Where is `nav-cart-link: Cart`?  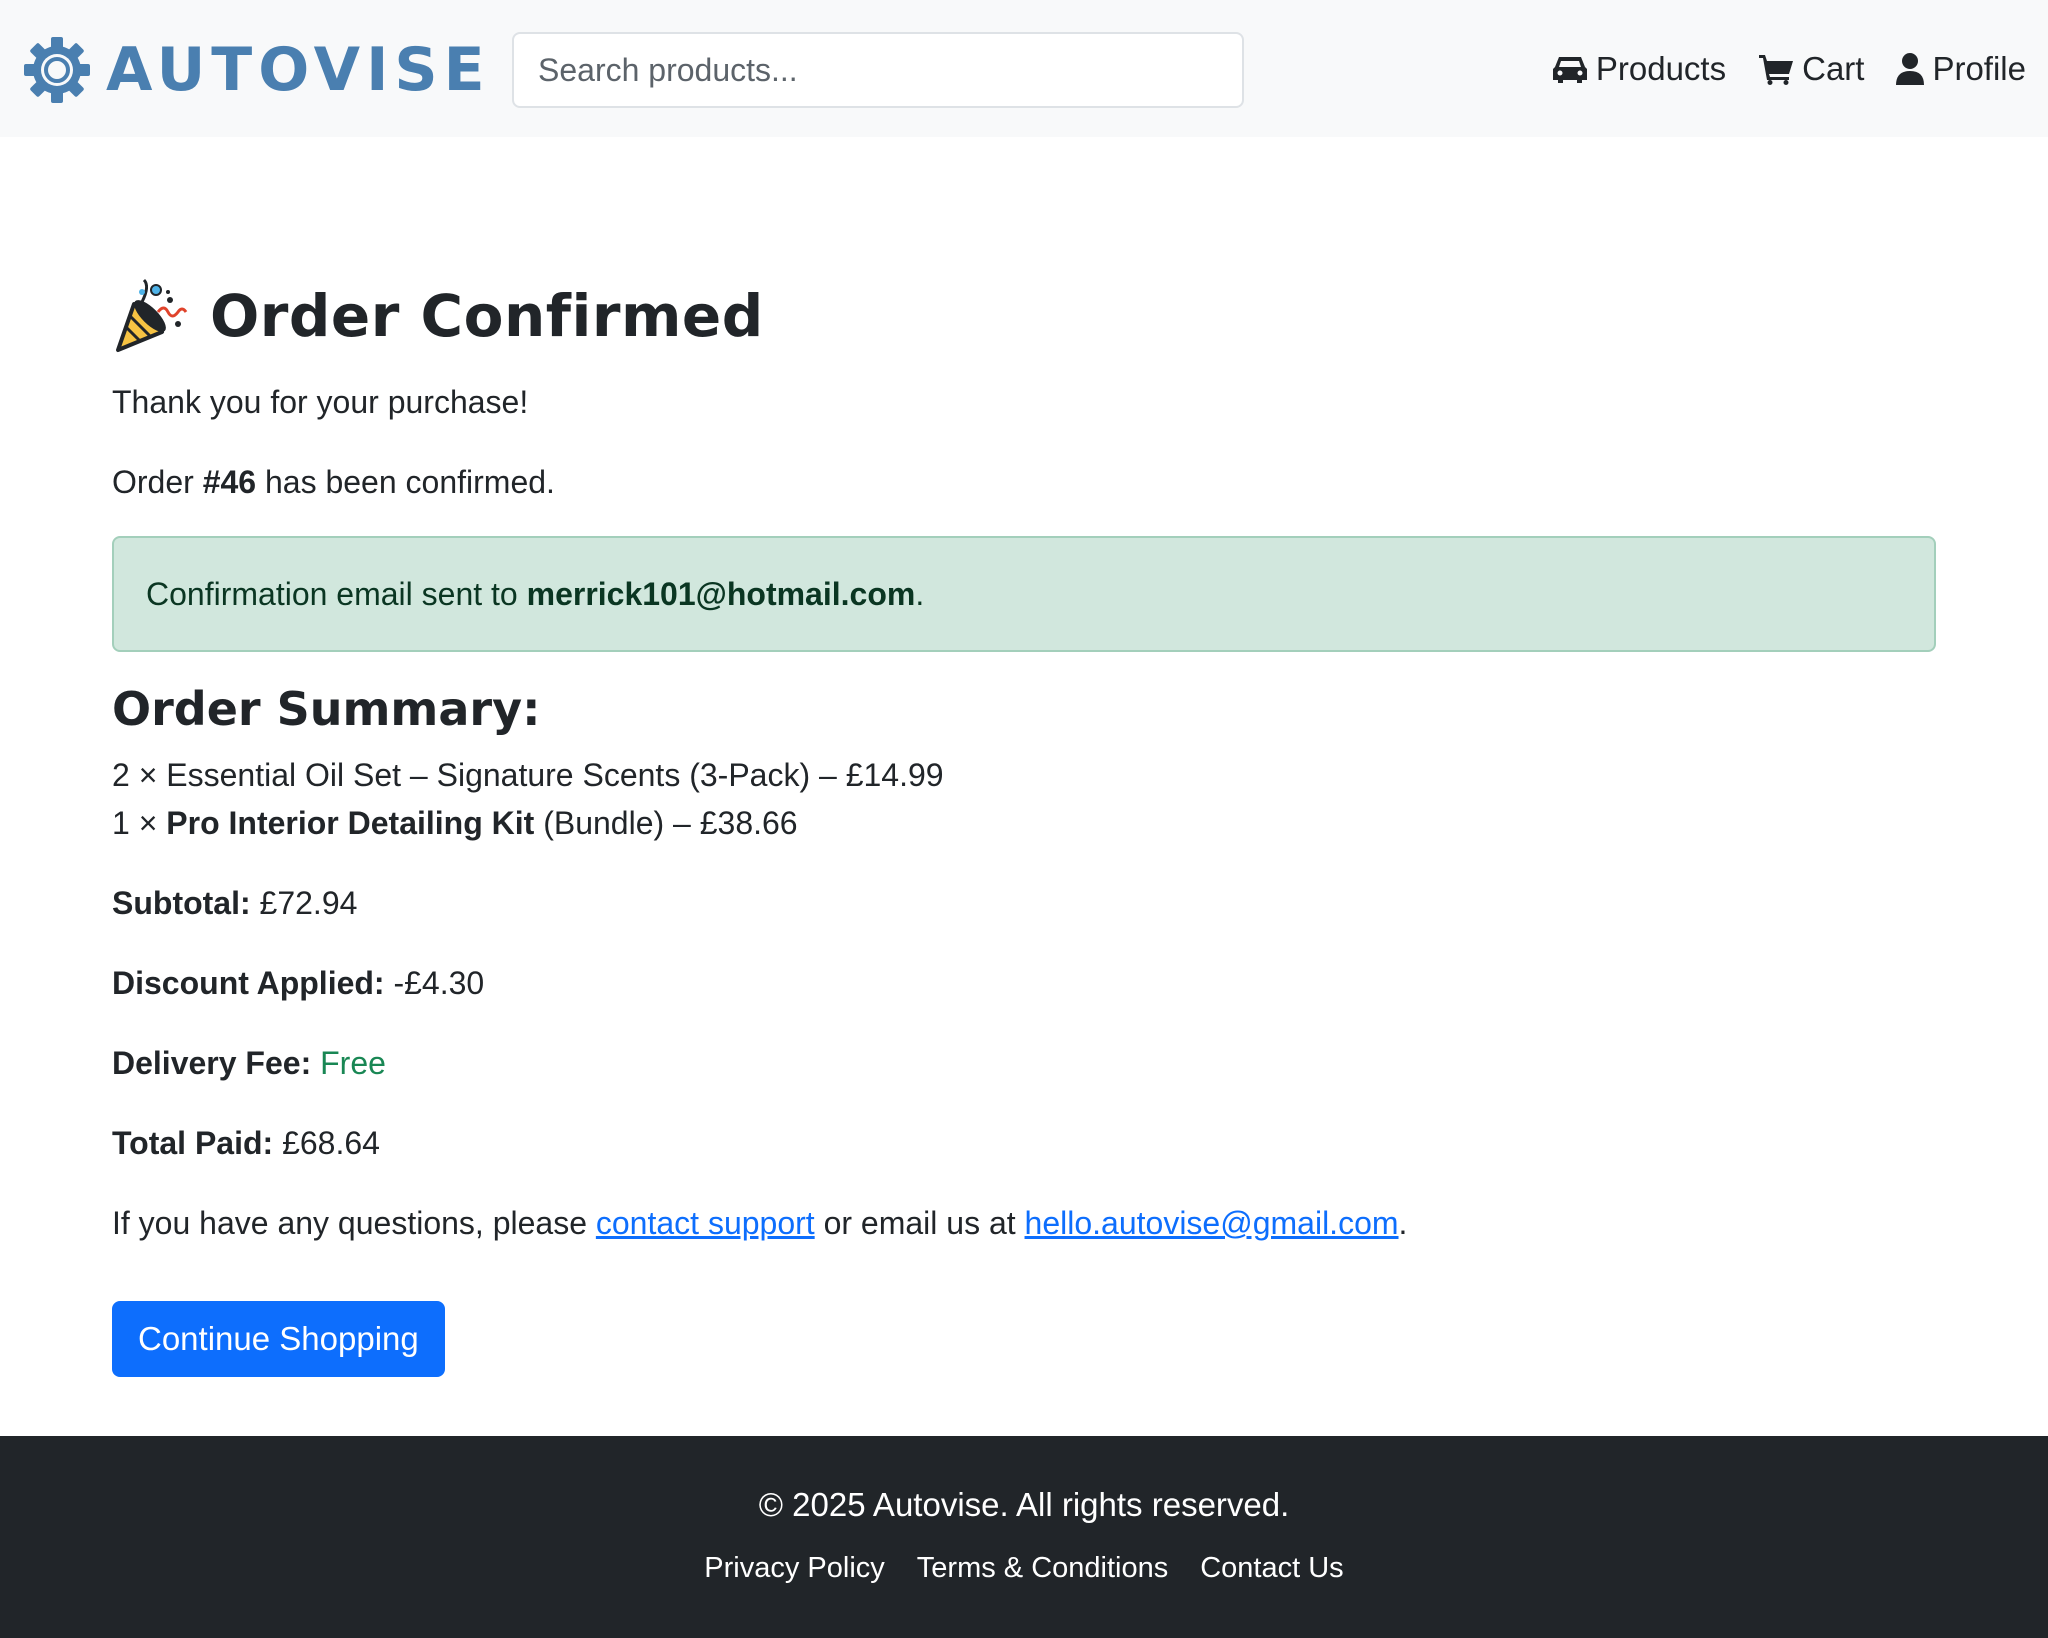
nav-cart-link: Cart is located at coordinates (1811, 69).